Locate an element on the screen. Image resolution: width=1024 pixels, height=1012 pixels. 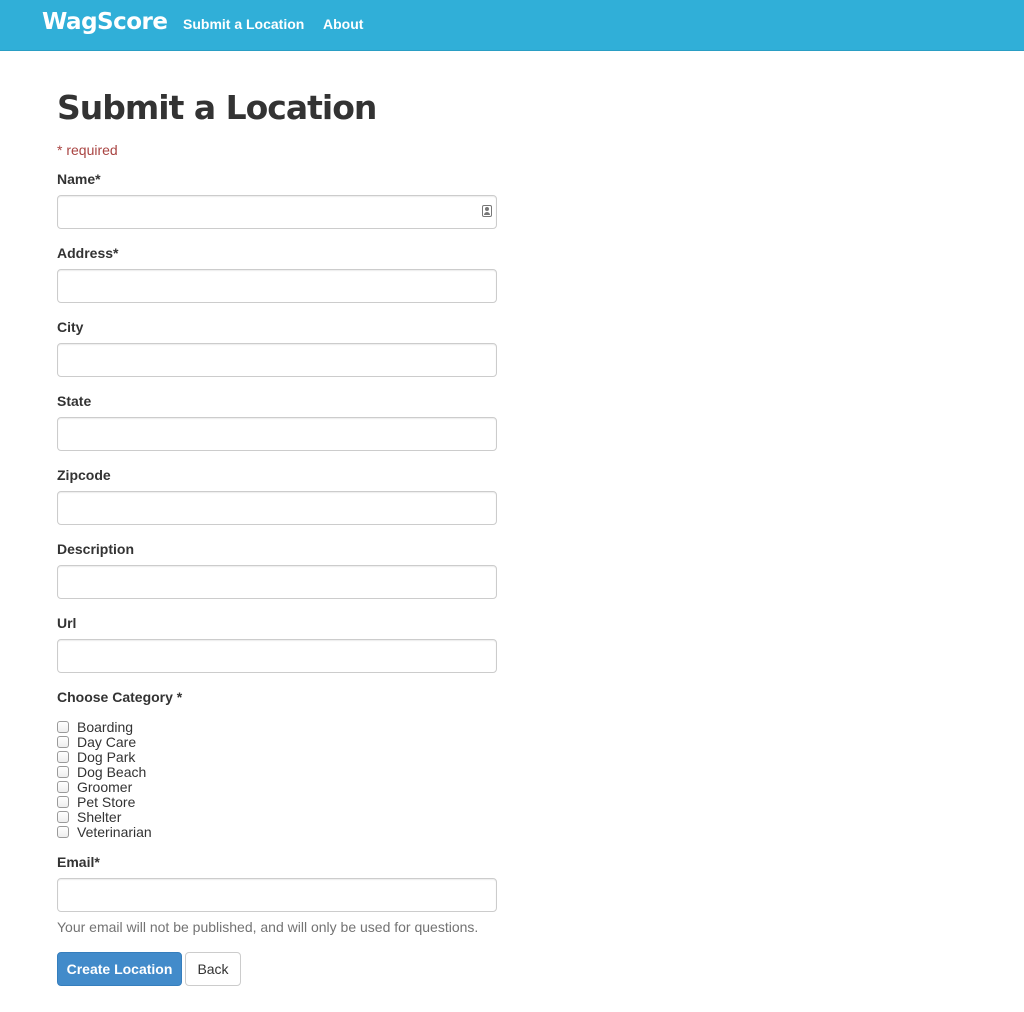
back-button: Back is located at coordinates (213, 969).